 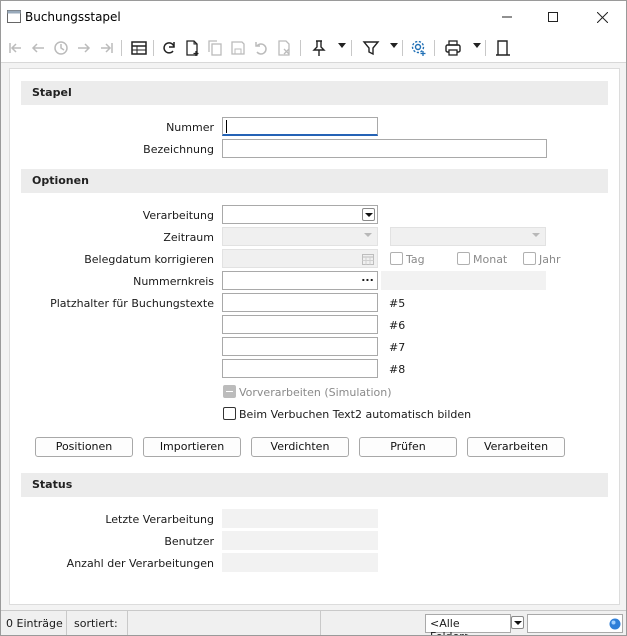 I want to click on refresh-button, so click(x=169, y=48).